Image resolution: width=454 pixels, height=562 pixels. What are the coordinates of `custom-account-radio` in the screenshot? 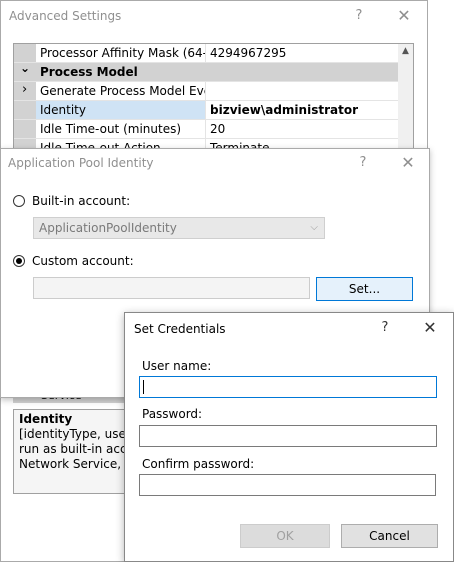 It's located at (19, 261).